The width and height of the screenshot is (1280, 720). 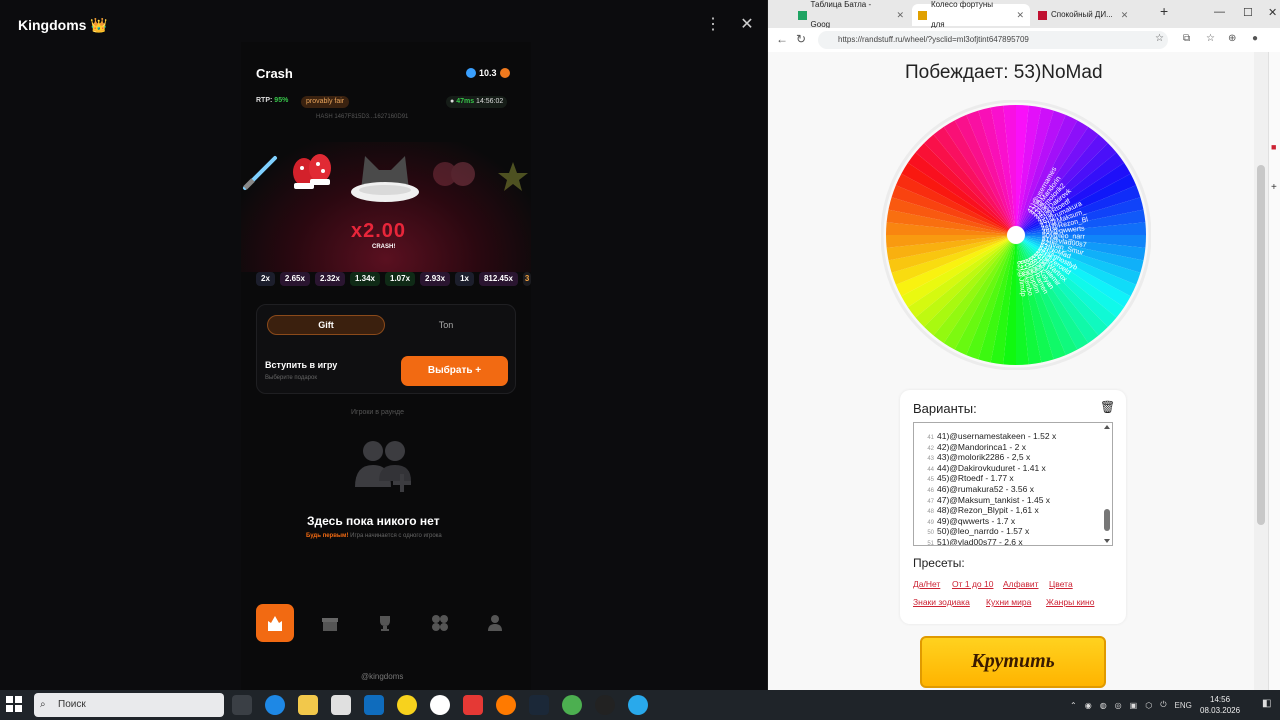 I want to click on tray-app-icon: ◉, so click(x=1088, y=705).